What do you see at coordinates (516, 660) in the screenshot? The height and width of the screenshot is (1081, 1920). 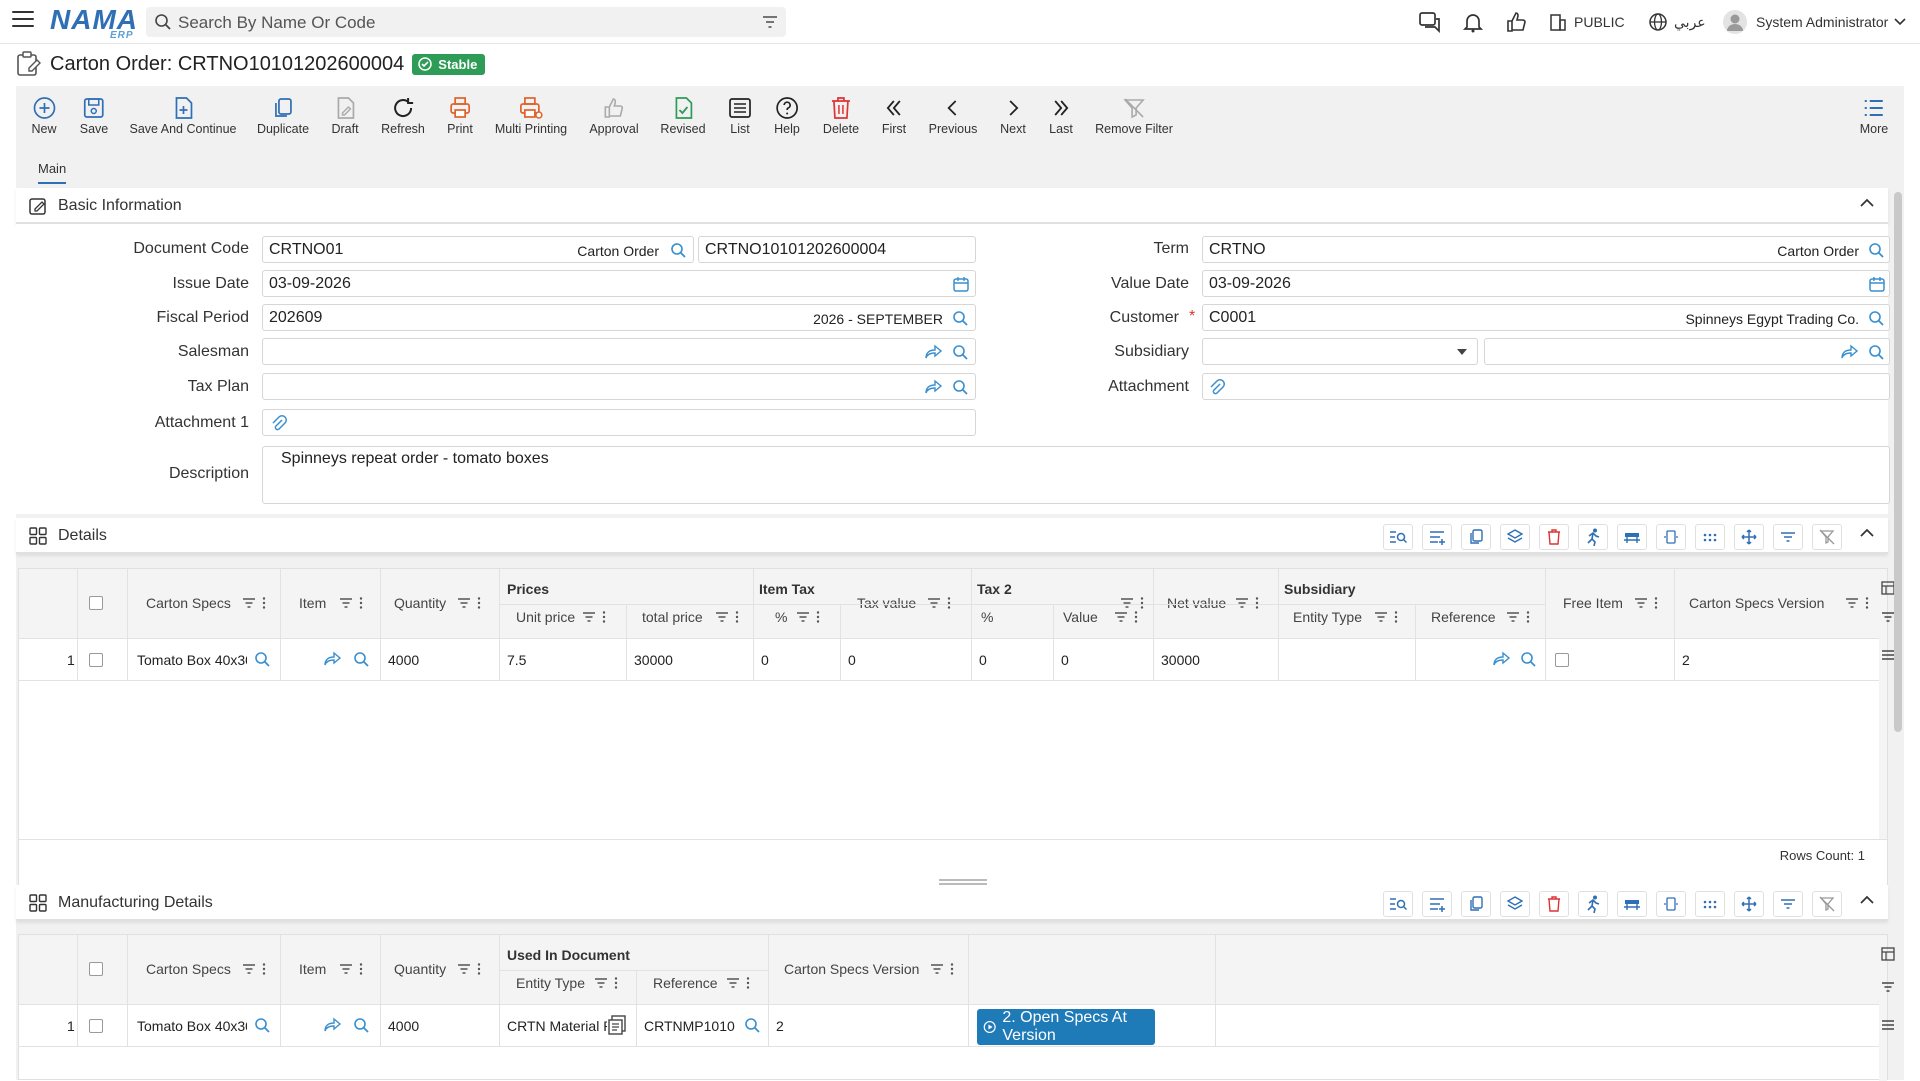 I see `cell-unit-price: 7.5` at bounding box center [516, 660].